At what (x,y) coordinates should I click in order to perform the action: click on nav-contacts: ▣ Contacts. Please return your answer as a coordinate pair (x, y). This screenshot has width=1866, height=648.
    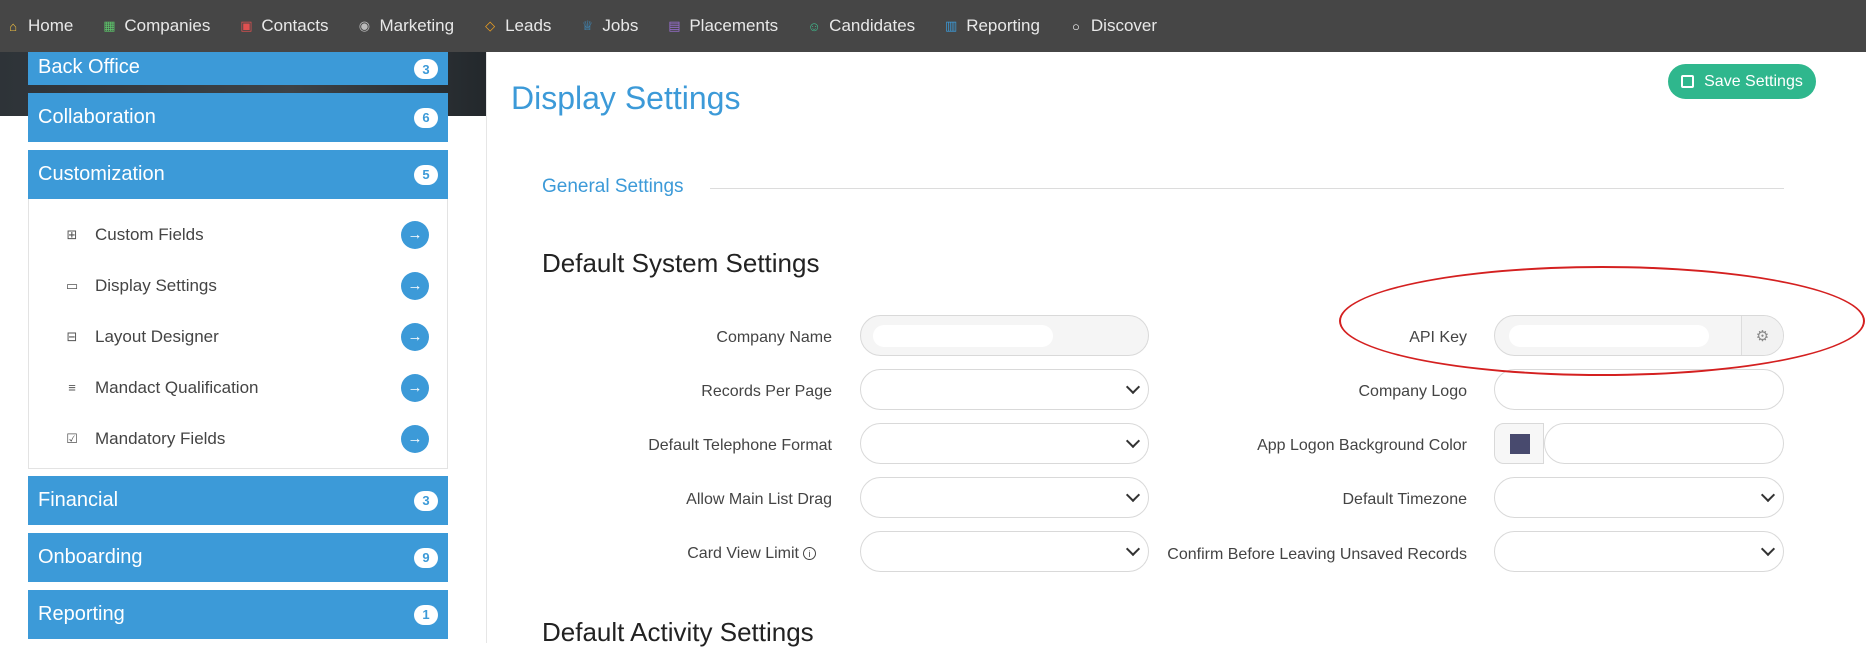
    Looking at the image, I should click on (283, 26).